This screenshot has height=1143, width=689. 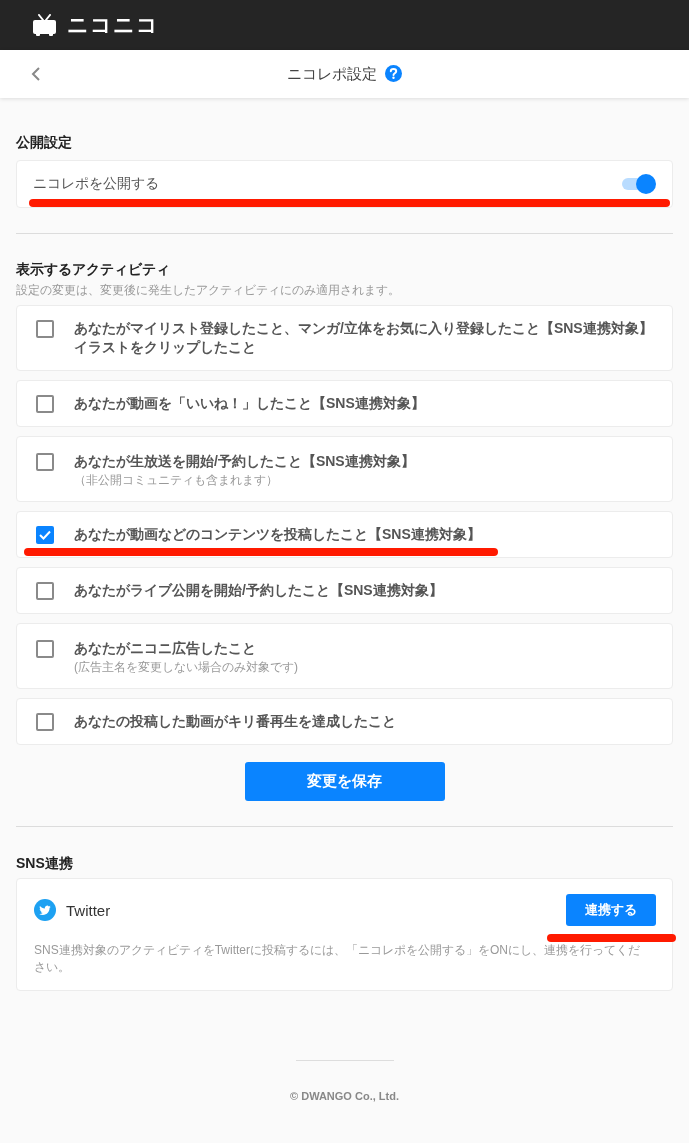 What do you see at coordinates (611, 910) in the screenshot?
I see `connect-button: 連携する` at bounding box center [611, 910].